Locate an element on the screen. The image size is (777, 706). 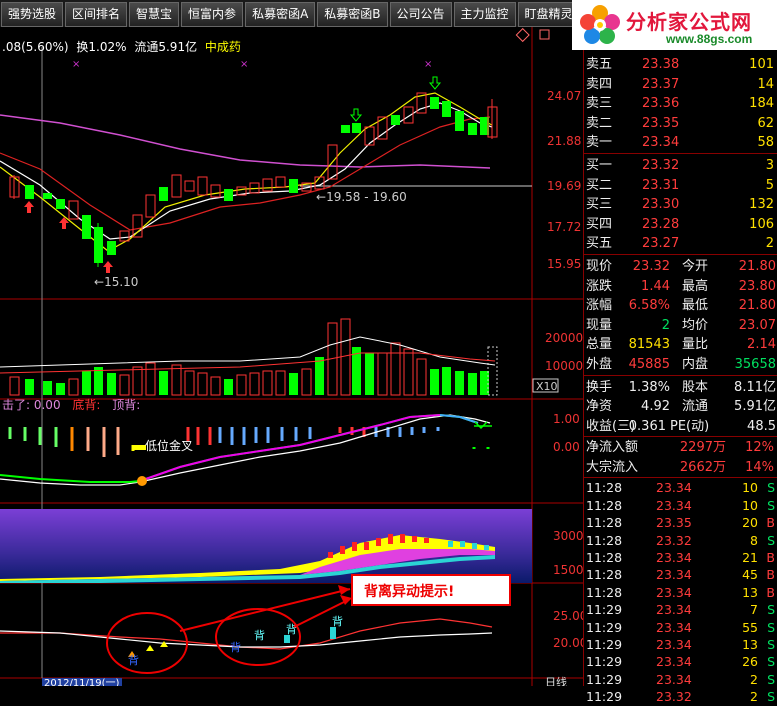
tick-row: 11:29 23.34 7 S is located at coordinates (680, 609).